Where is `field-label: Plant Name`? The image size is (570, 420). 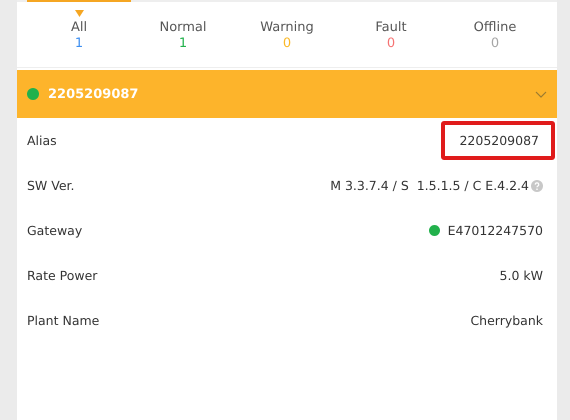
field-label: Plant Name is located at coordinates (63, 320).